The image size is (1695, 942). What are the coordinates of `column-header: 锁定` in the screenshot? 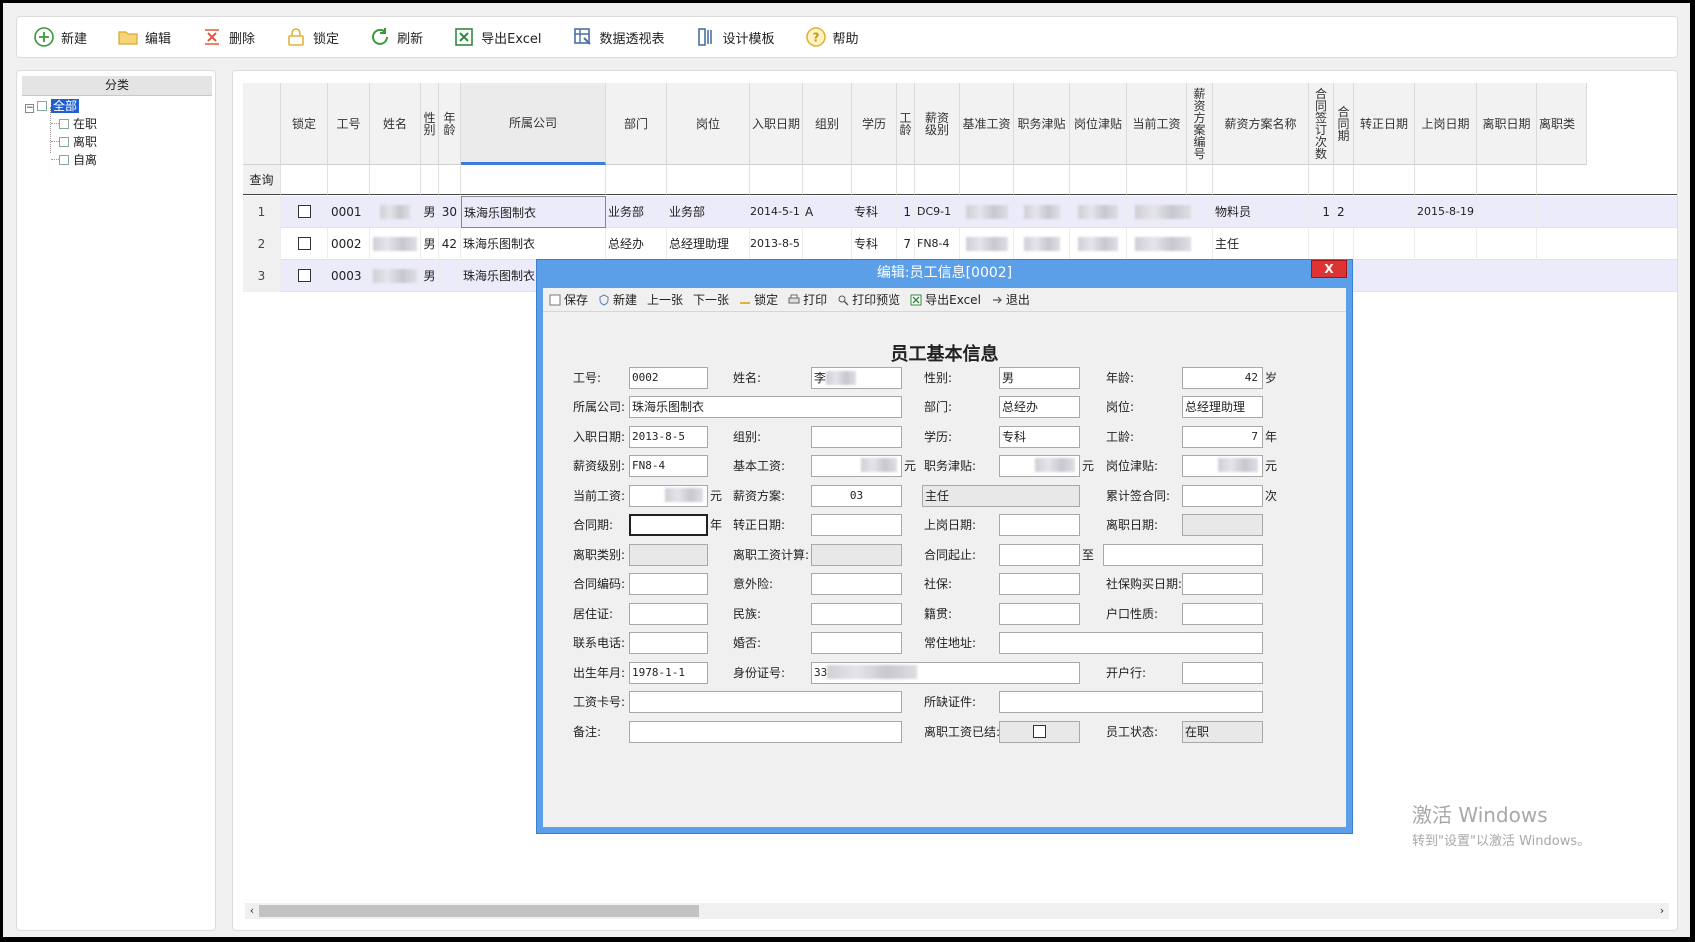 It's located at (304, 124).